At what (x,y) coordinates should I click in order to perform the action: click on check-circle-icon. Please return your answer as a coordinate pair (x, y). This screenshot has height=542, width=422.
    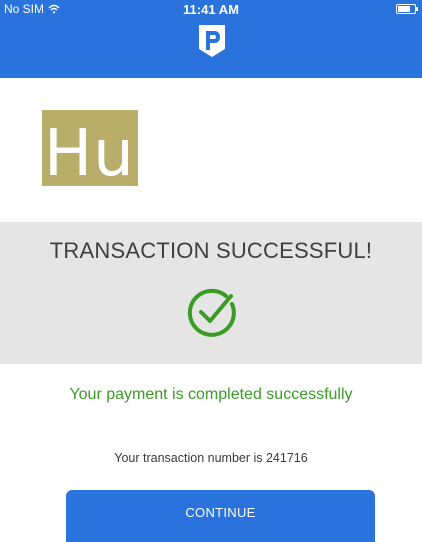
    Looking at the image, I should click on (211, 312).